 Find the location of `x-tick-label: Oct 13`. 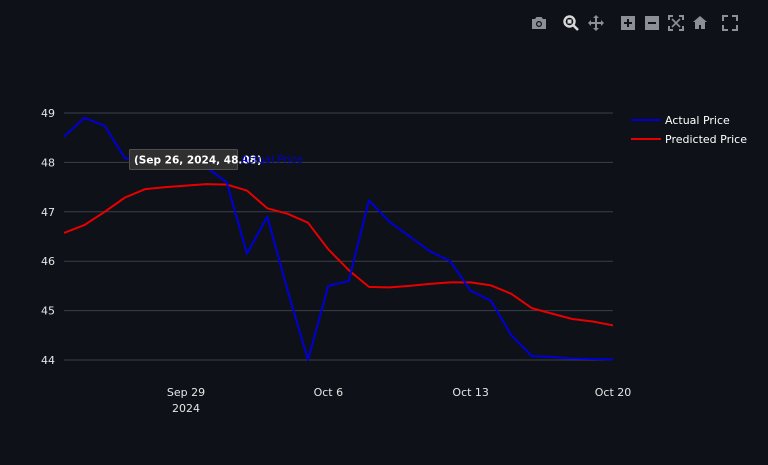

x-tick-label: Oct 13 is located at coordinates (470, 392).